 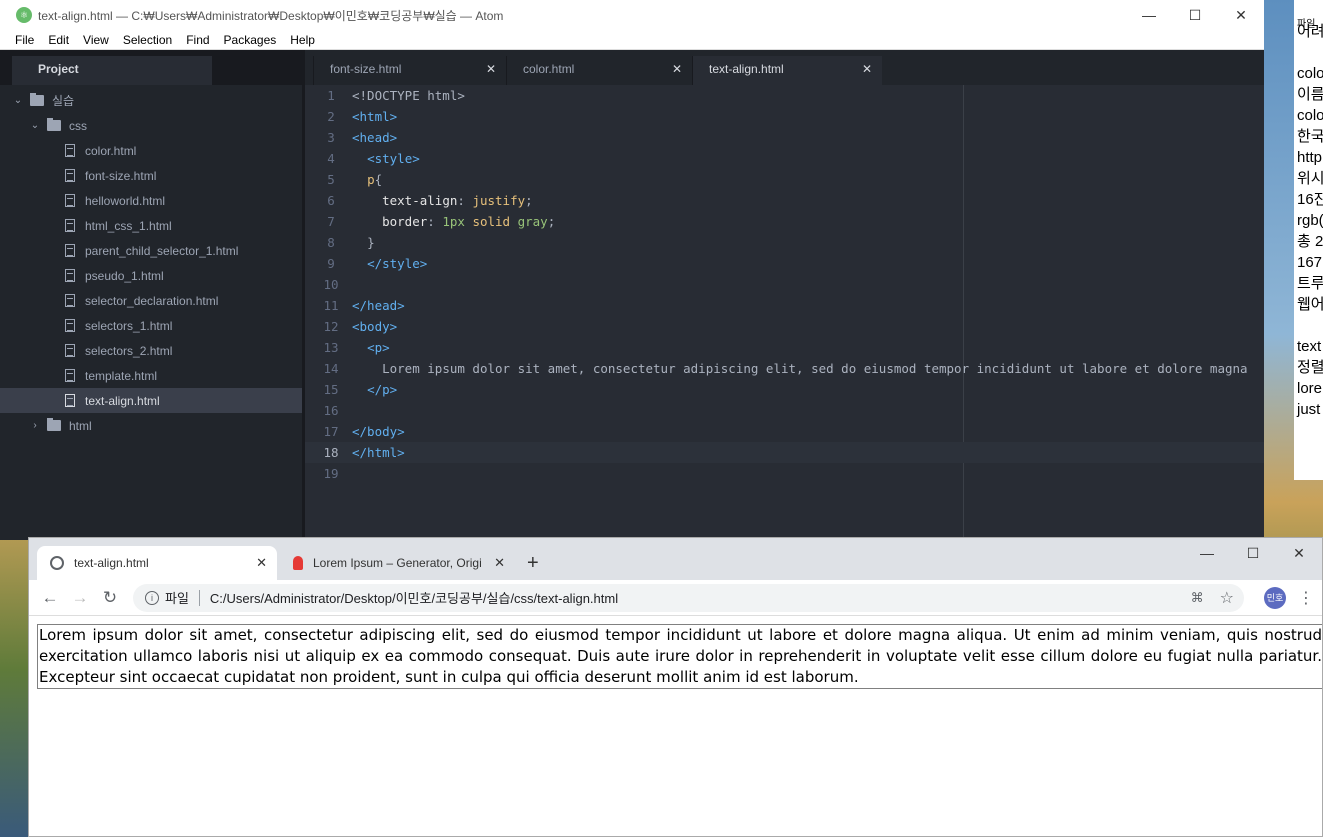 I want to click on code-line: <p>, so click(x=807, y=347).